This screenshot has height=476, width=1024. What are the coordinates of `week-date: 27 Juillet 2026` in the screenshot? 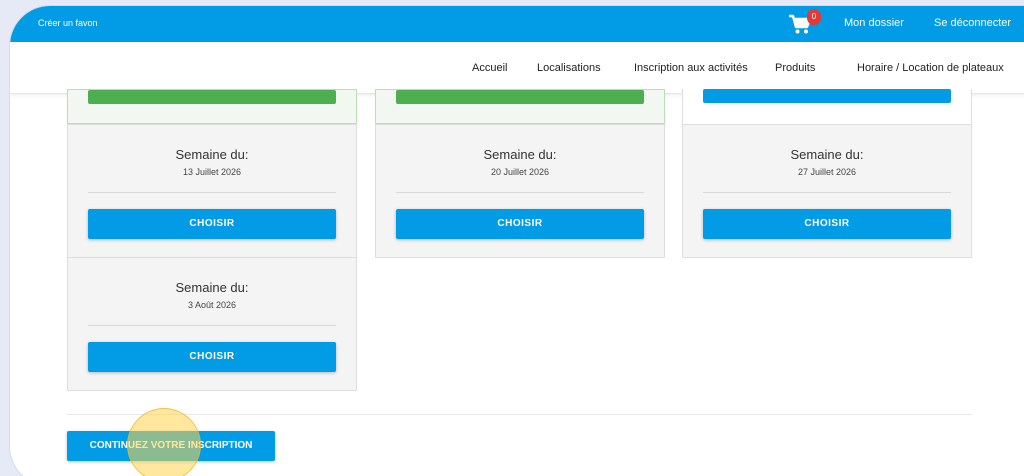 It's located at (827, 172).